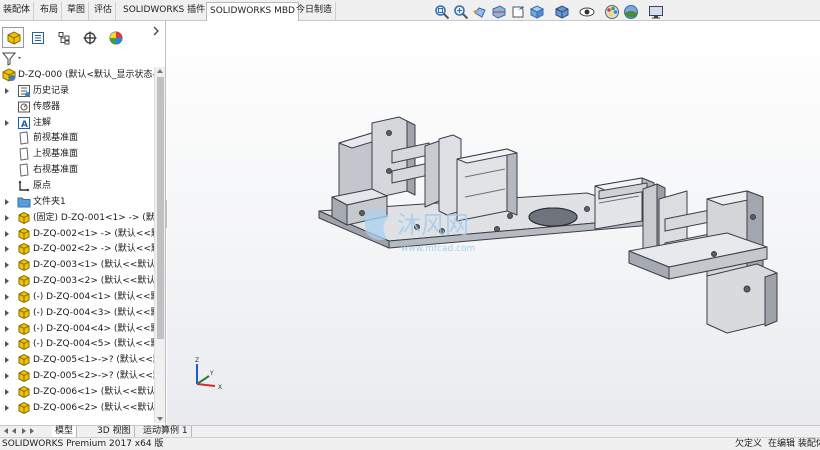 The image size is (820, 450). I want to click on status-product: SOLIDWORKS Premium 2017 x64 版, so click(83, 444).